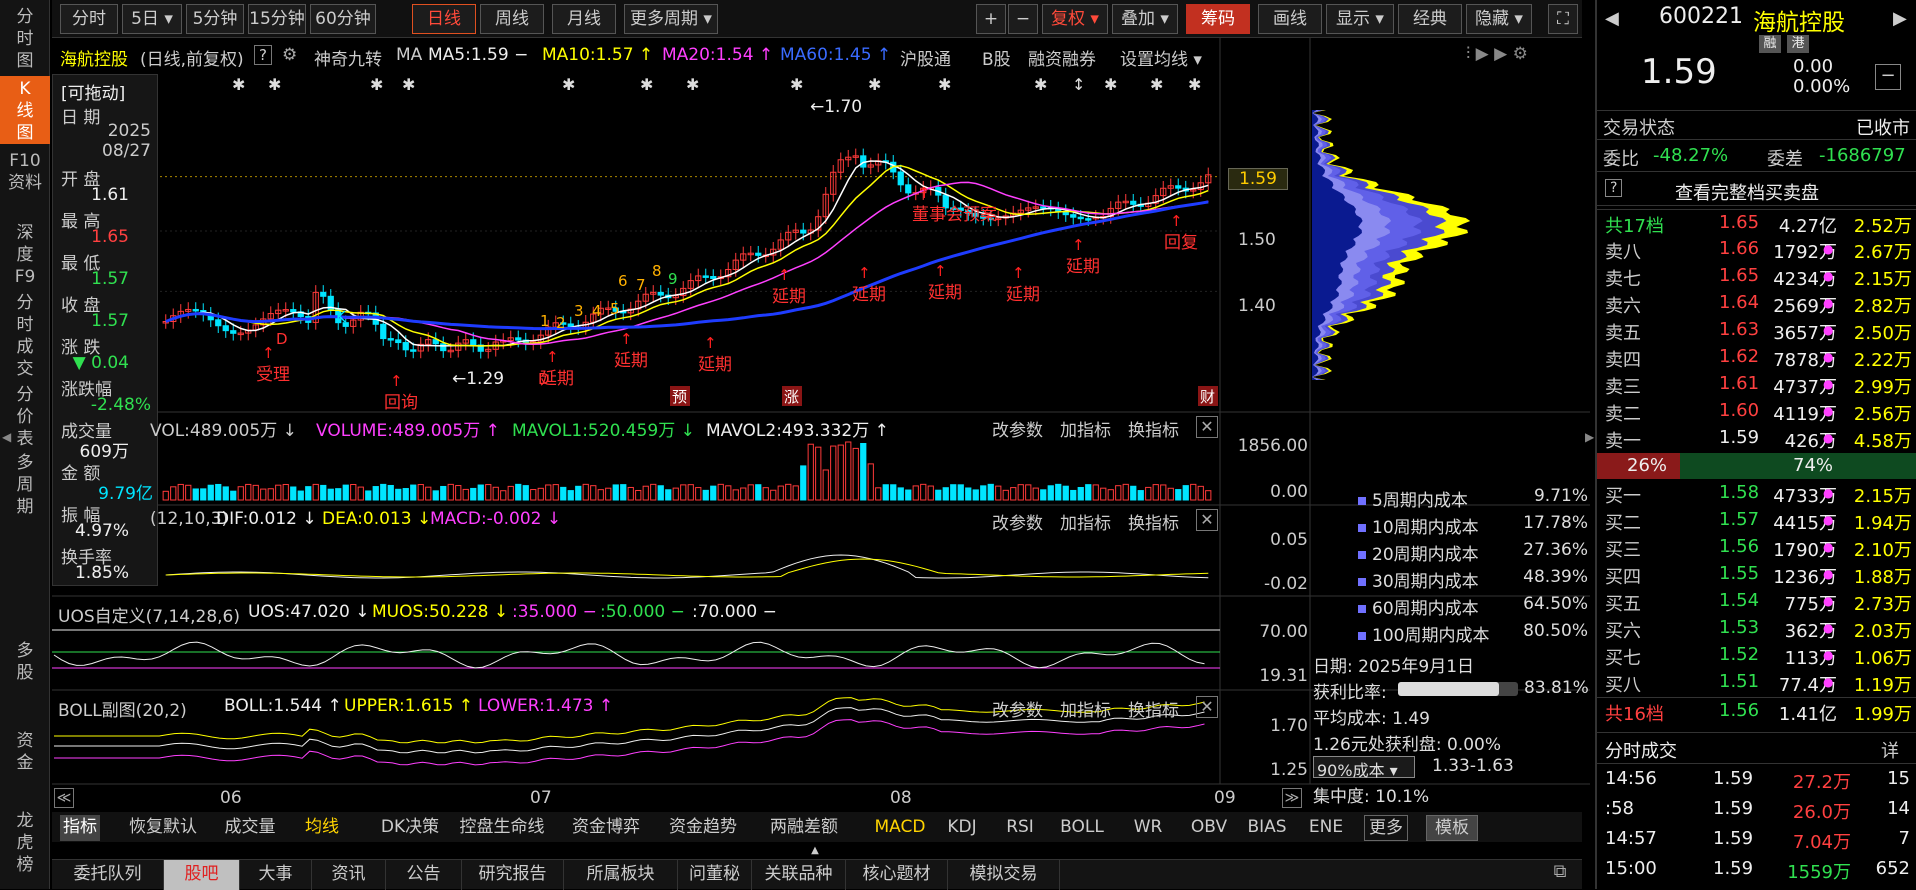 The width and height of the screenshot is (1916, 890). I want to click on buy-total-row: 共16档 1.56 1.41亿 1.99万, so click(1756, 711).